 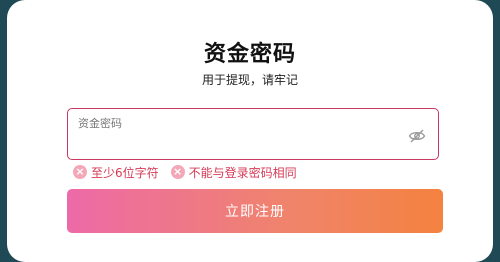 What do you see at coordinates (253, 134) in the screenshot?
I see `fund-password-field` at bounding box center [253, 134].